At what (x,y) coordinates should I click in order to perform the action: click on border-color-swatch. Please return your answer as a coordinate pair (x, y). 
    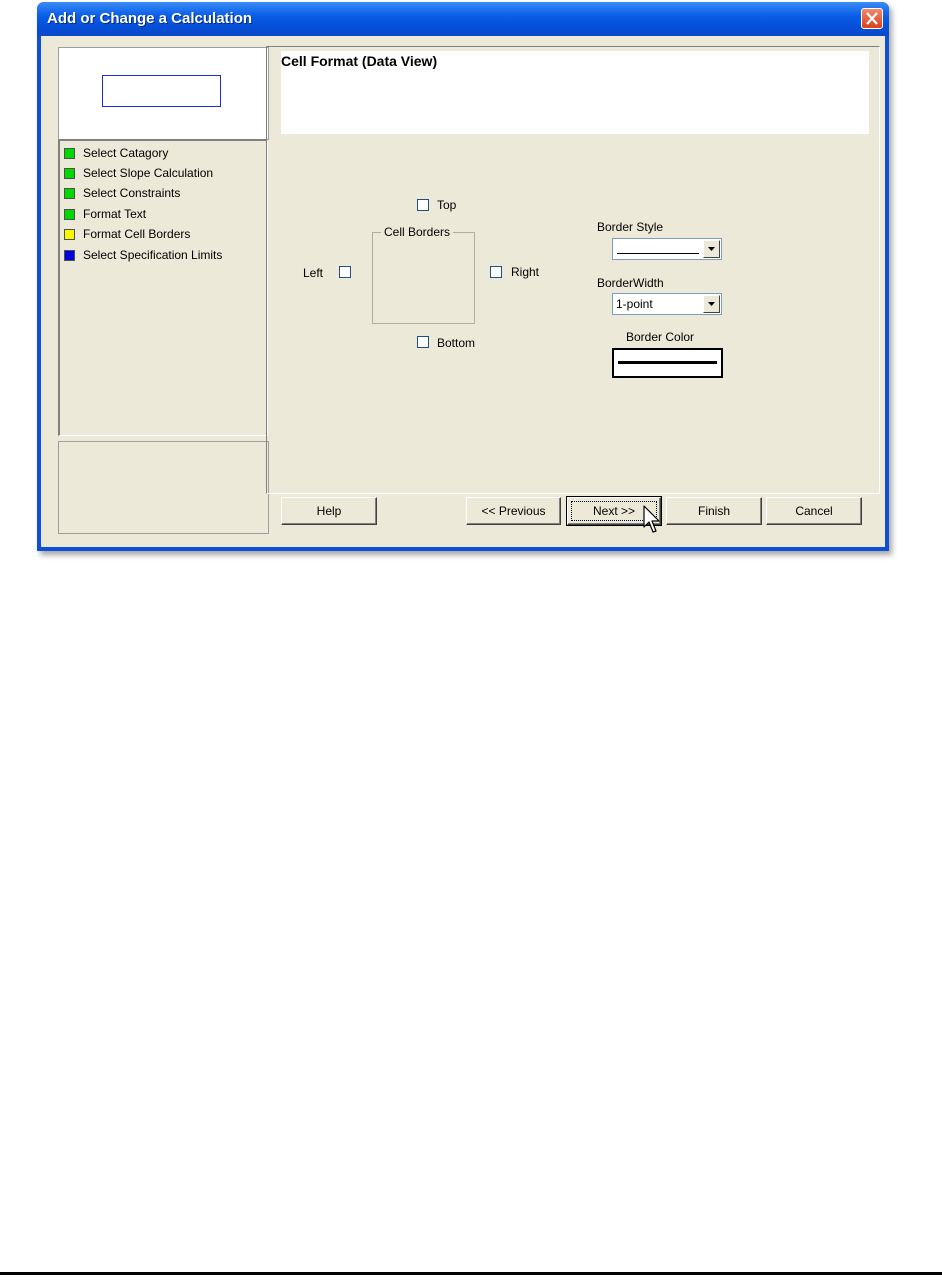
    Looking at the image, I should click on (667, 362).